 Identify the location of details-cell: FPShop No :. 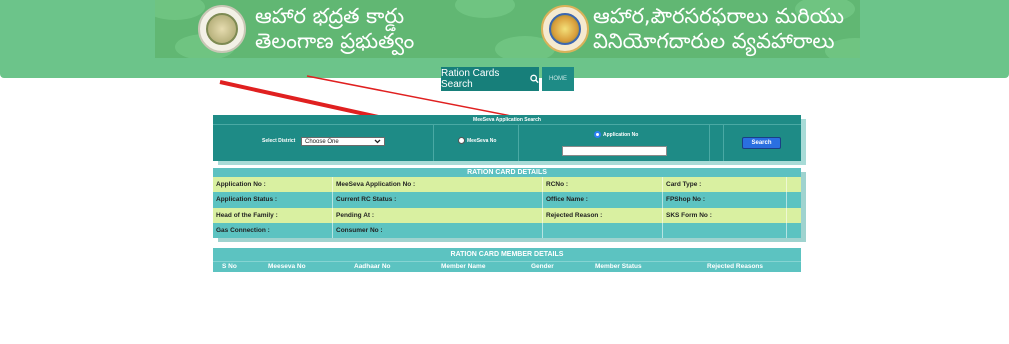
(725, 200).